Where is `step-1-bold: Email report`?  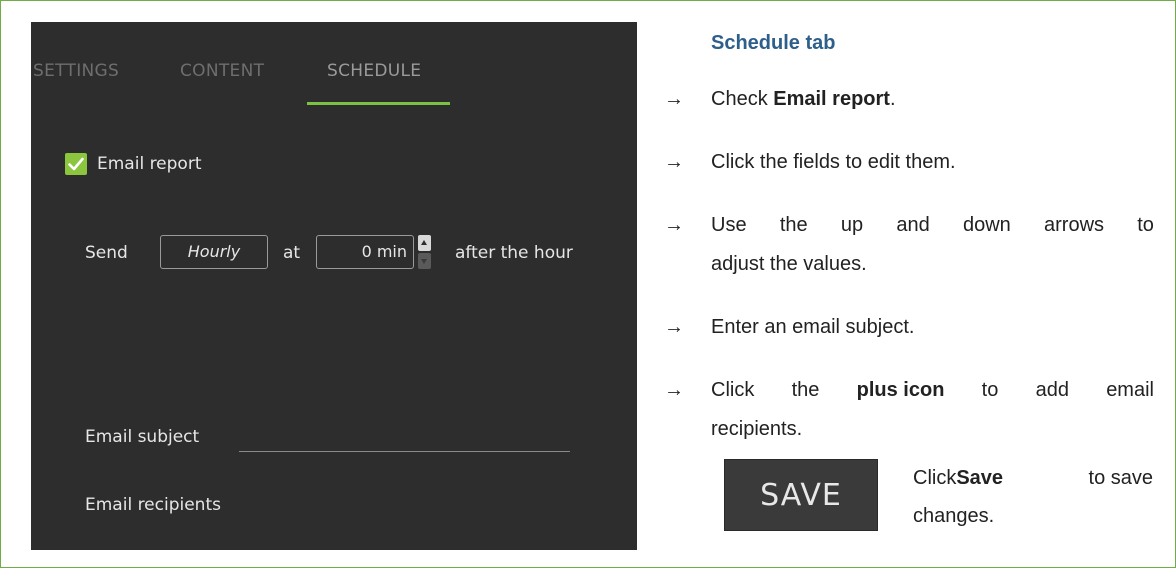 step-1-bold: Email report is located at coordinates (831, 99).